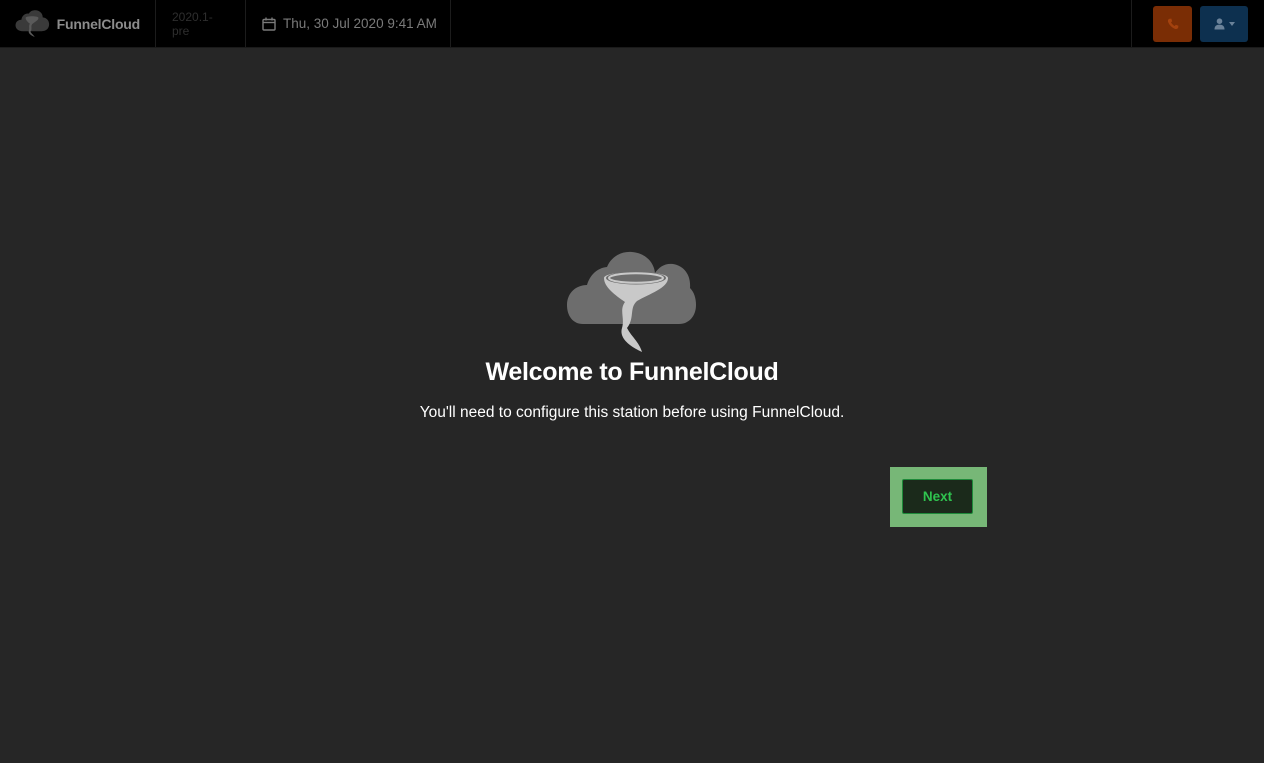 The height and width of the screenshot is (763, 1264). I want to click on phone-icon, so click(1172, 23).